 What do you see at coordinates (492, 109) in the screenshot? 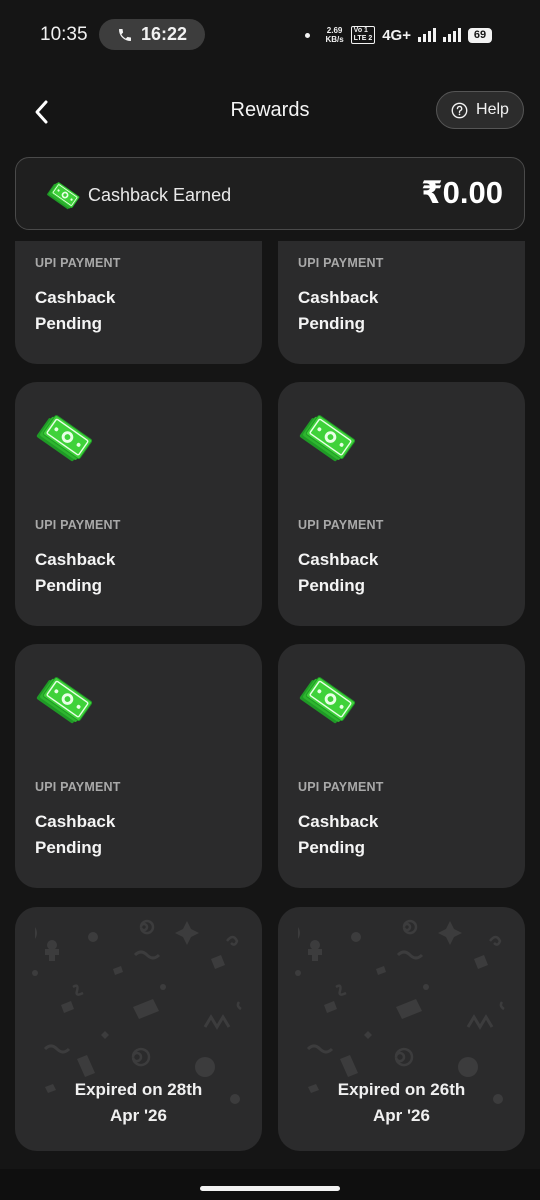
I see `help-label: Help` at bounding box center [492, 109].